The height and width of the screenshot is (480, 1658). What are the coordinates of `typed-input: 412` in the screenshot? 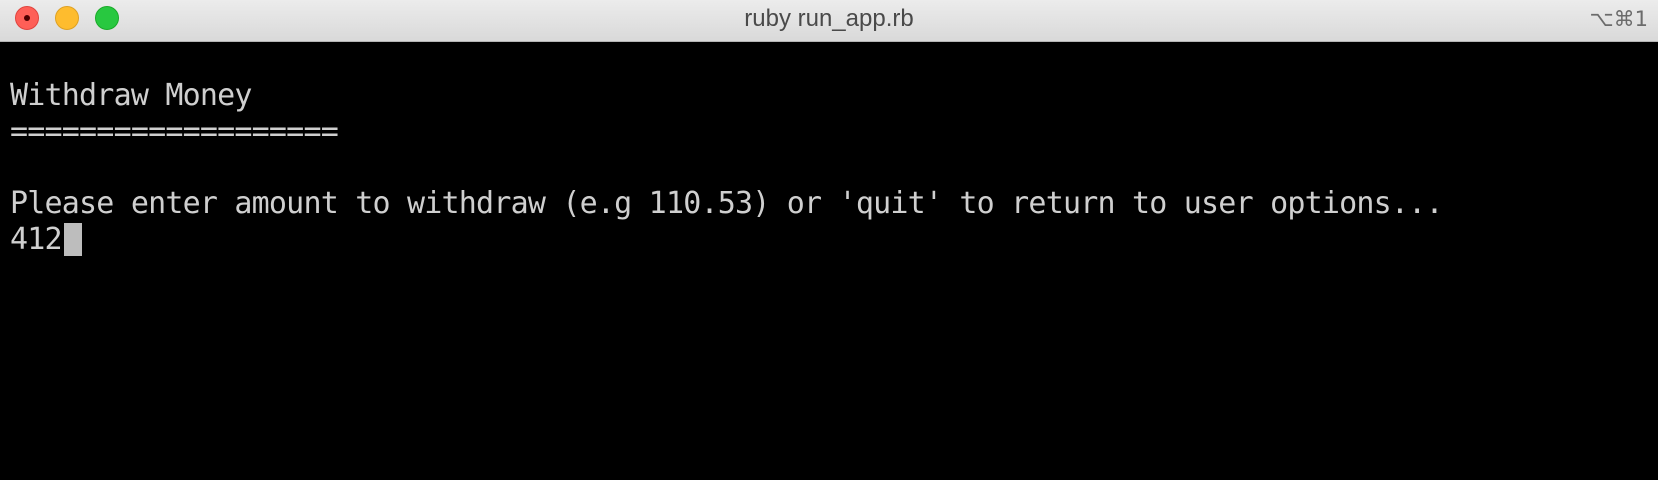 It's located at (36, 239).